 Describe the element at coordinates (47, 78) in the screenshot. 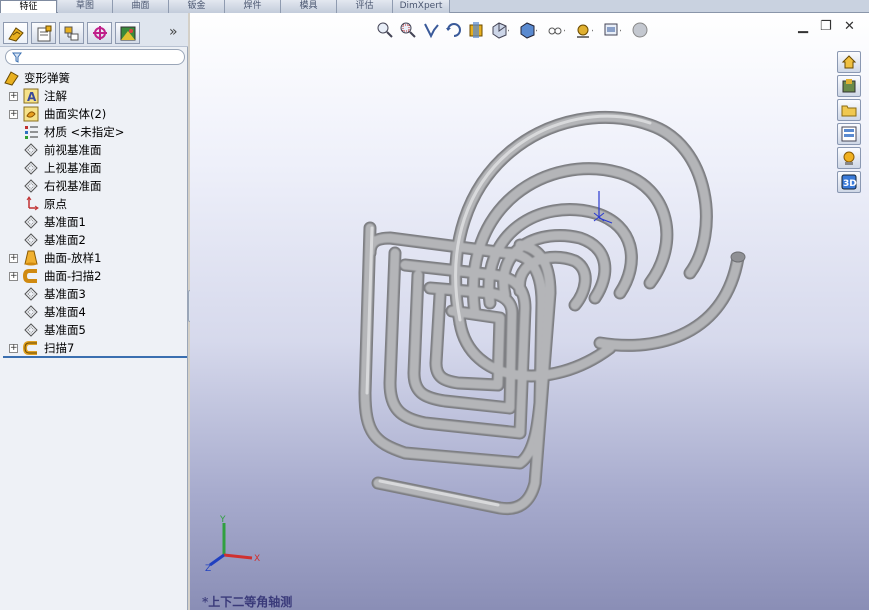

I see `part-name: 变形弹簧` at that location.